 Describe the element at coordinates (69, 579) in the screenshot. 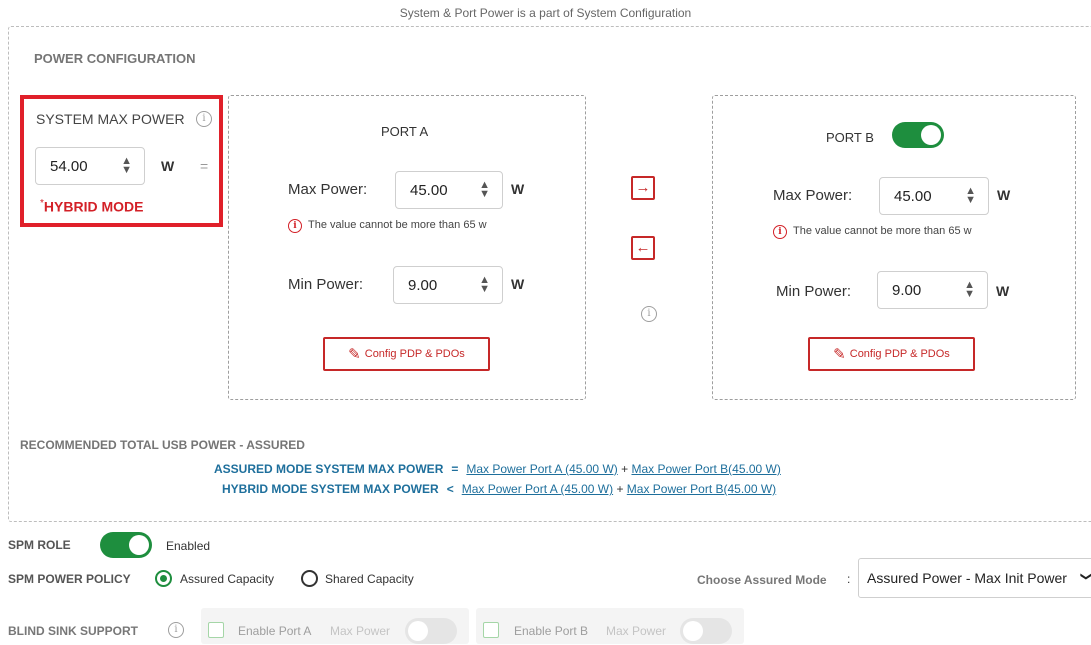

I see `spm-policy-label: SPM POWER POLICY` at that location.